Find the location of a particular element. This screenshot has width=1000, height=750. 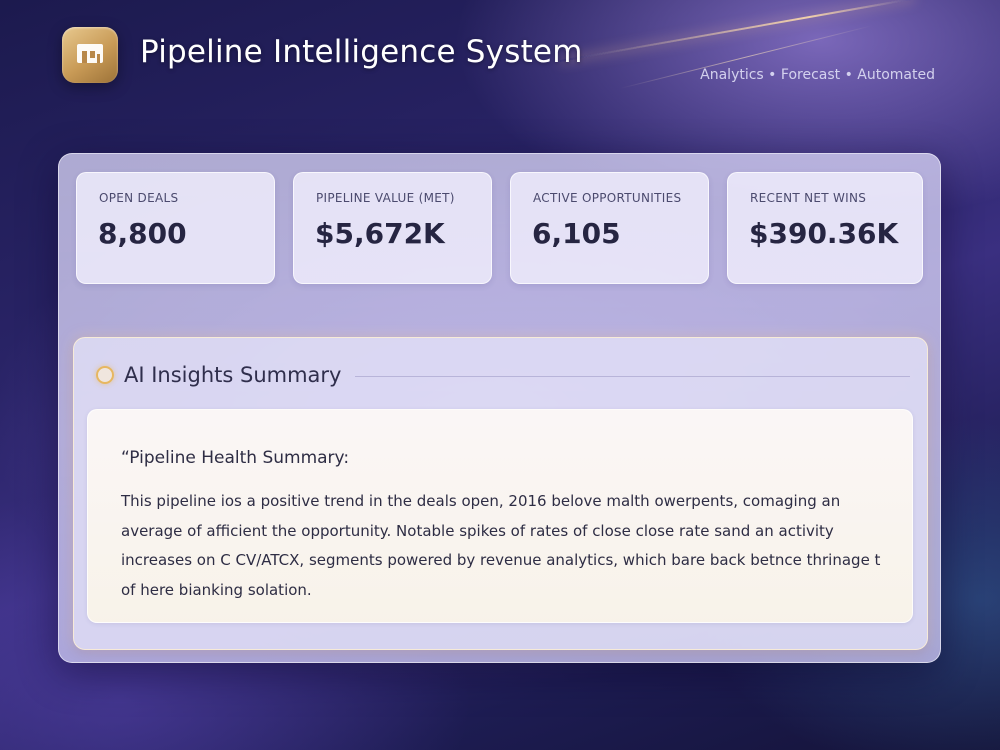

stat-card-active-opportunities: ACTIVE OPPORTUNITIES 6,105 is located at coordinates (609, 228).